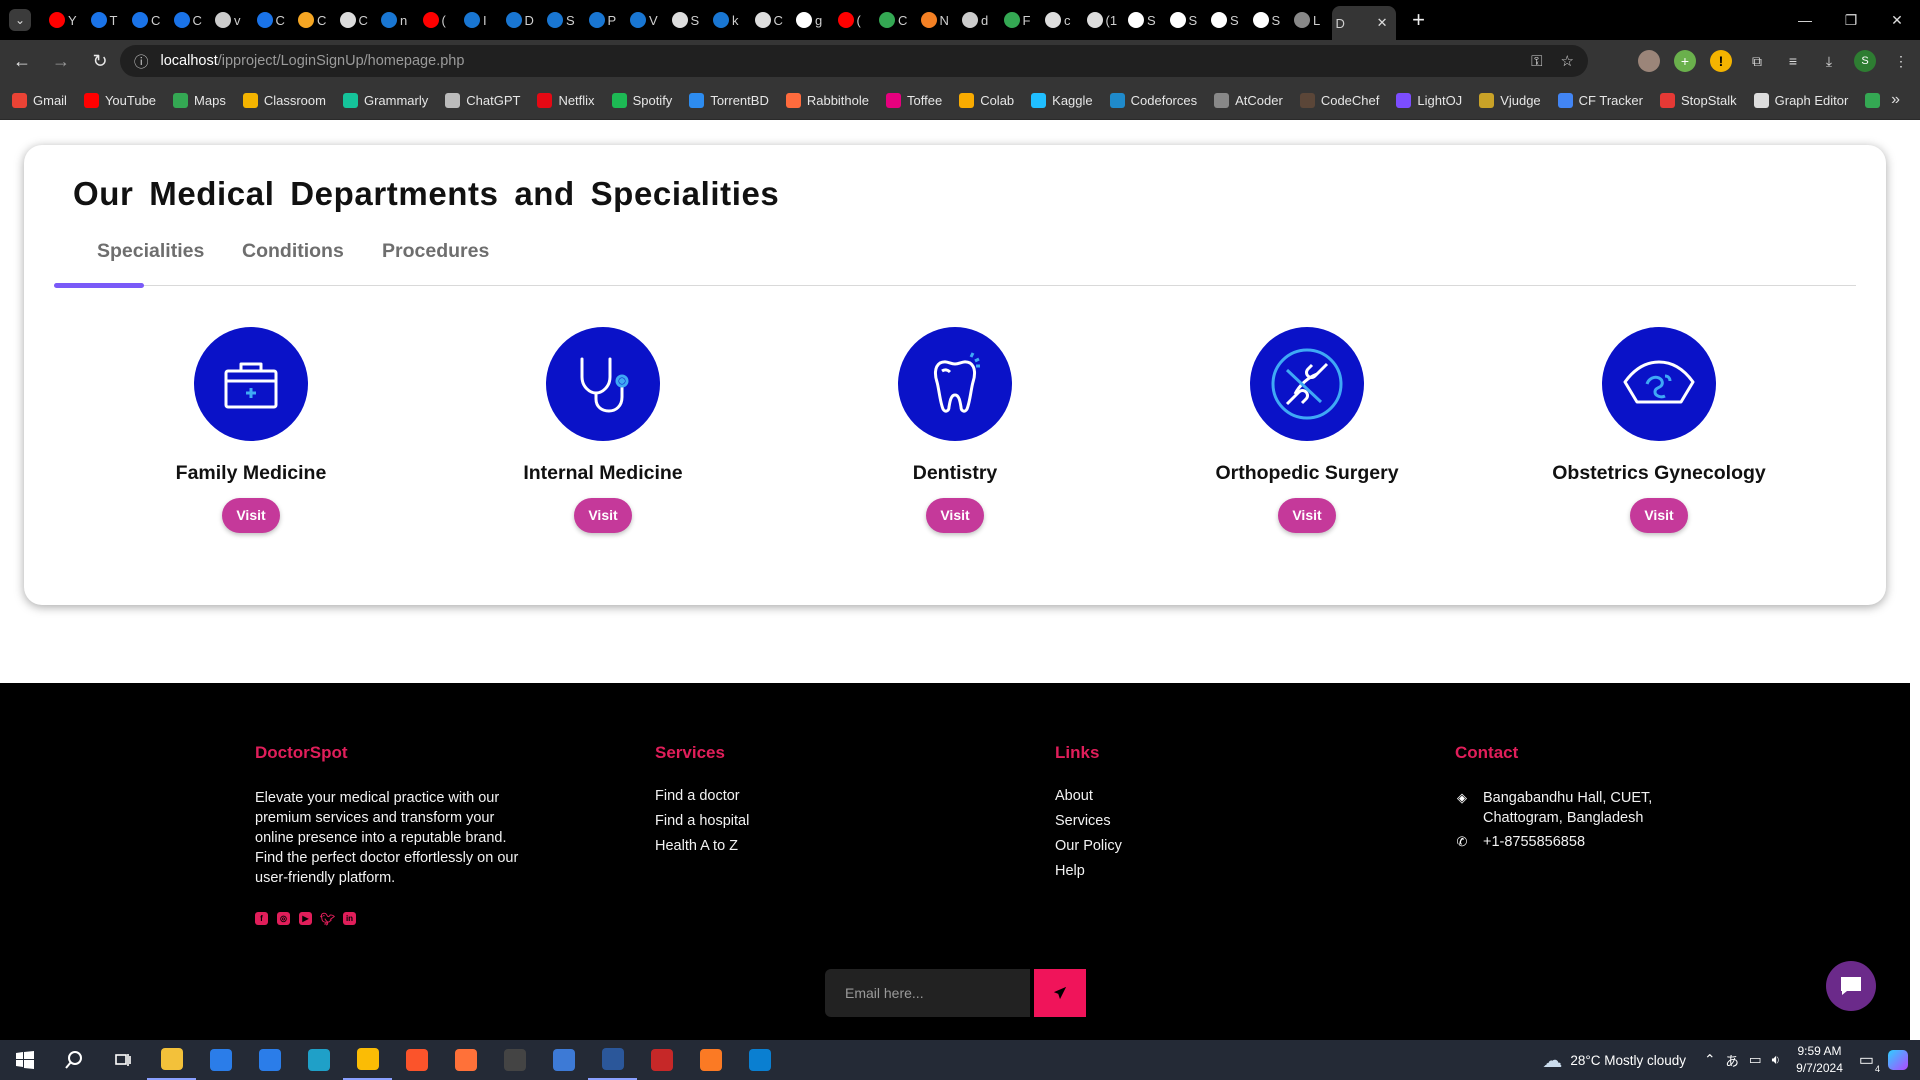  Describe the element at coordinates (1659, 515) in the screenshot. I see `visit-button-obstetrics-gynecology: Visit` at that location.